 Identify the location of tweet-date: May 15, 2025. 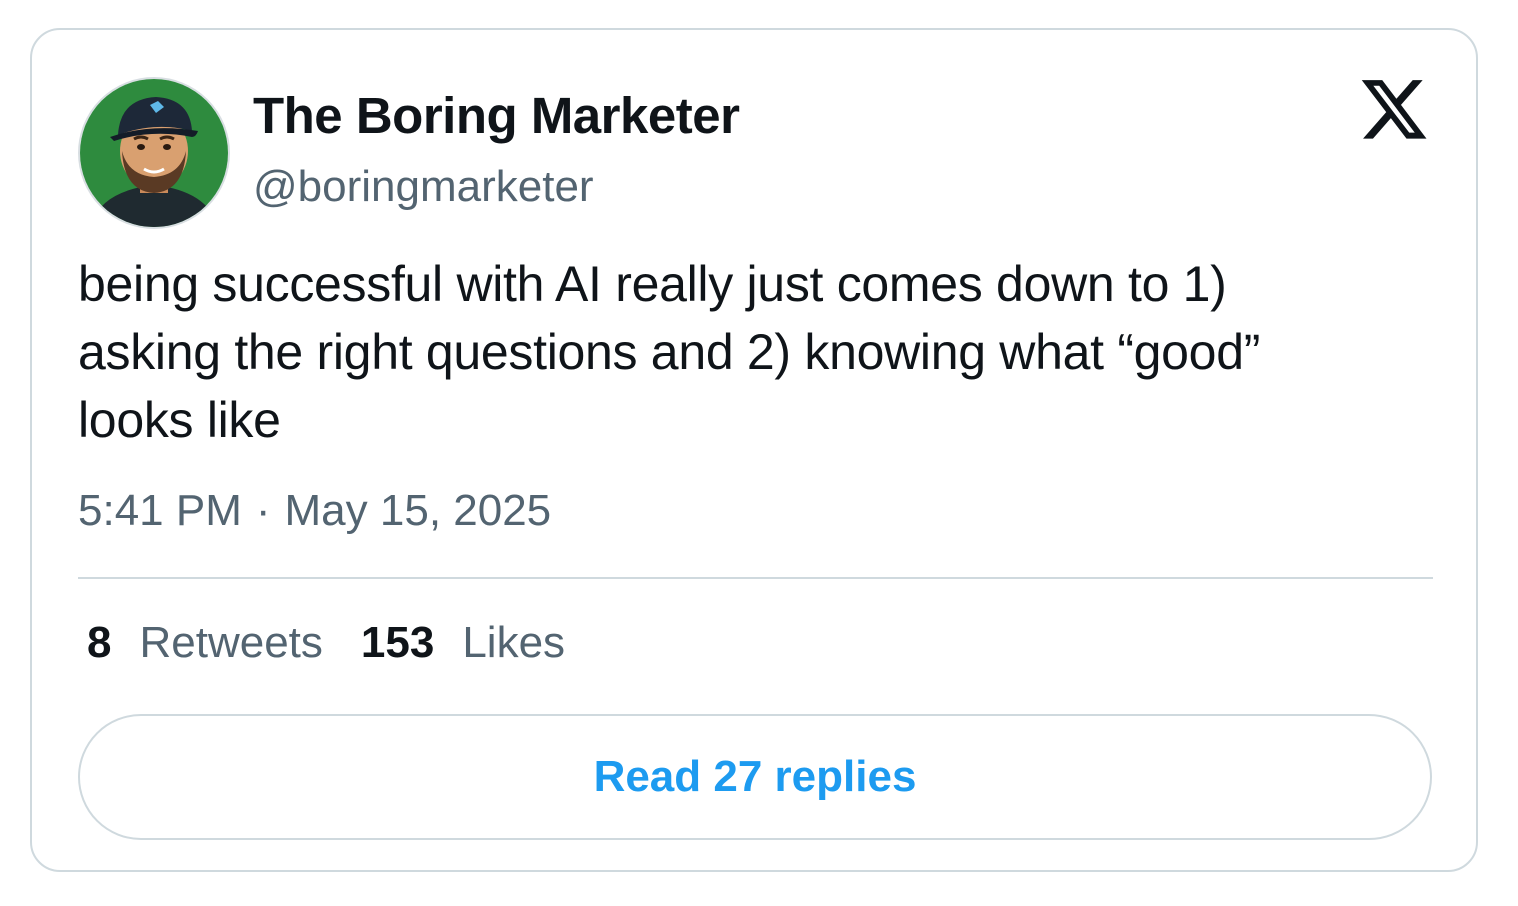
(418, 510).